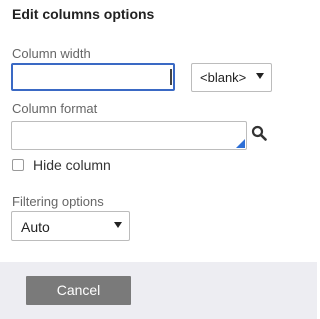 The image size is (320, 319). I want to click on hide-column-label: Hide column, so click(72, 165).